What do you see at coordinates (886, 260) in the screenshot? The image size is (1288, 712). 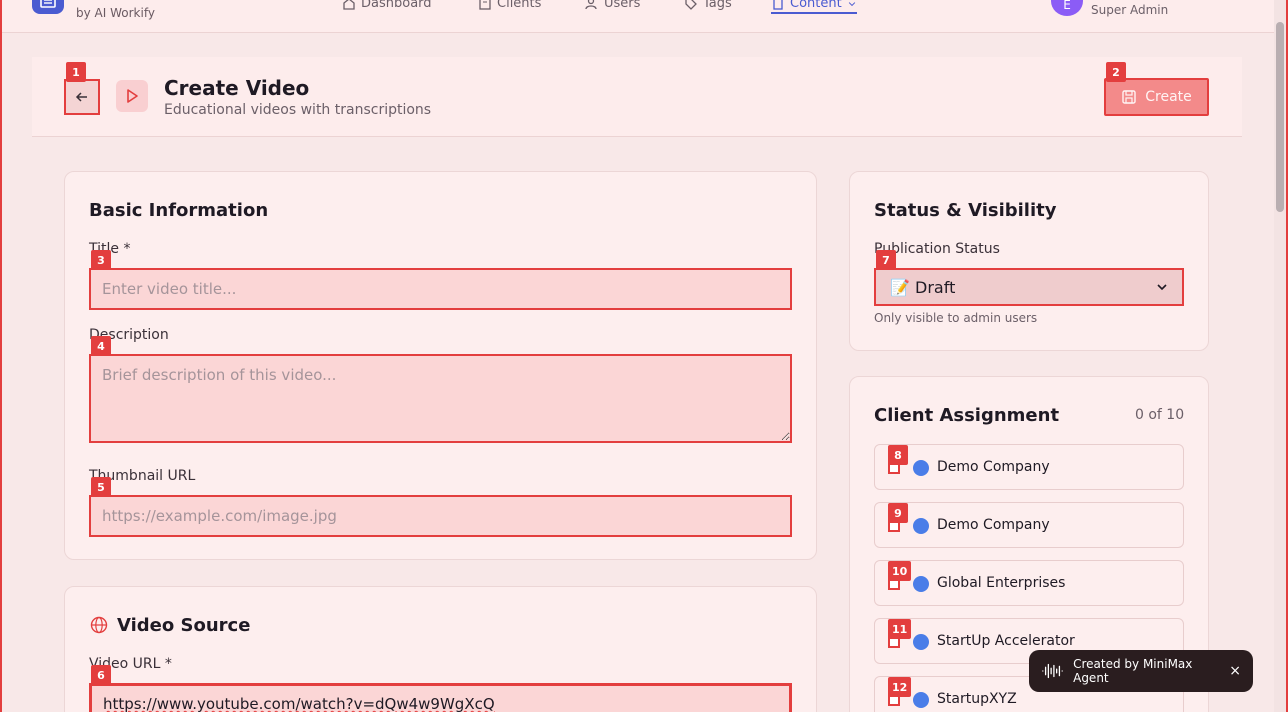 I see `marker-label: 7` at bounding box center [886, 260].